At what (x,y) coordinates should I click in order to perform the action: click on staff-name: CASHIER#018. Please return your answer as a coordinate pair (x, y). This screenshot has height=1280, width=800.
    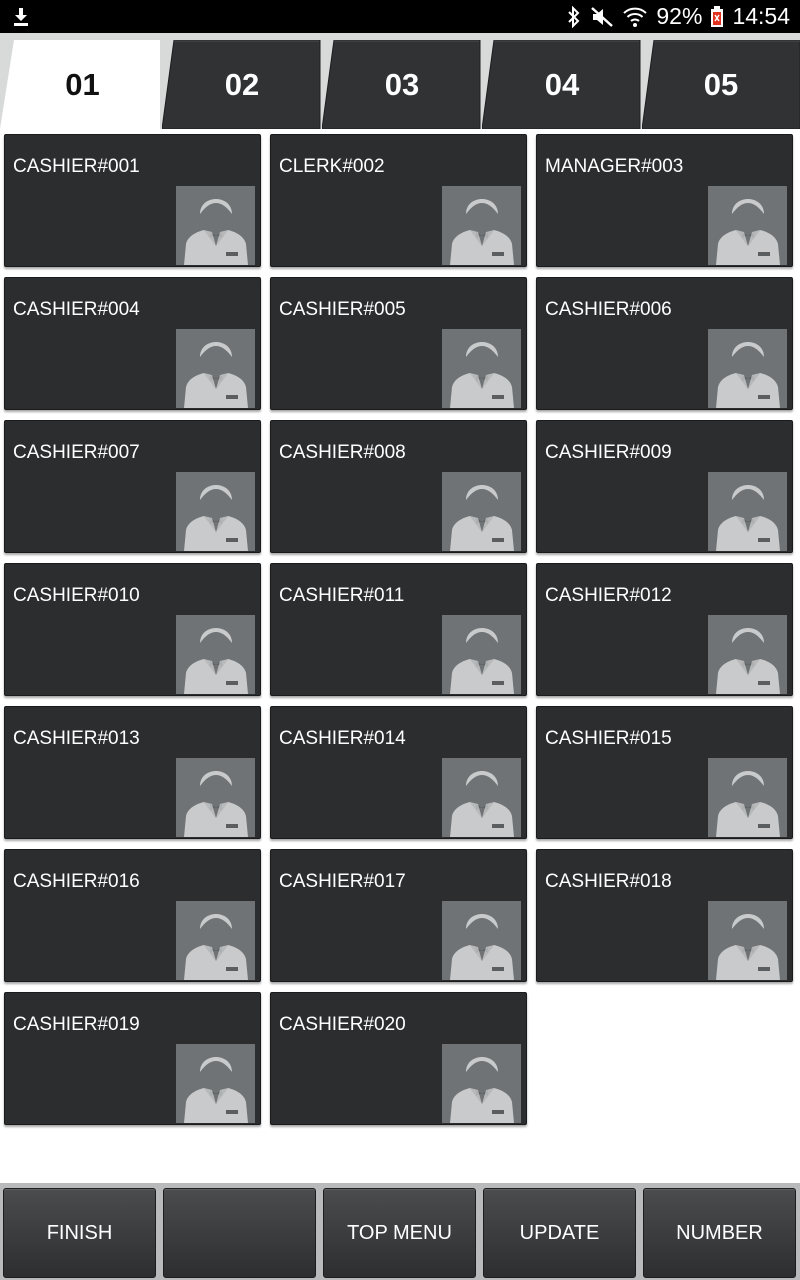
    Looking at the image, I should click on (608, 881).